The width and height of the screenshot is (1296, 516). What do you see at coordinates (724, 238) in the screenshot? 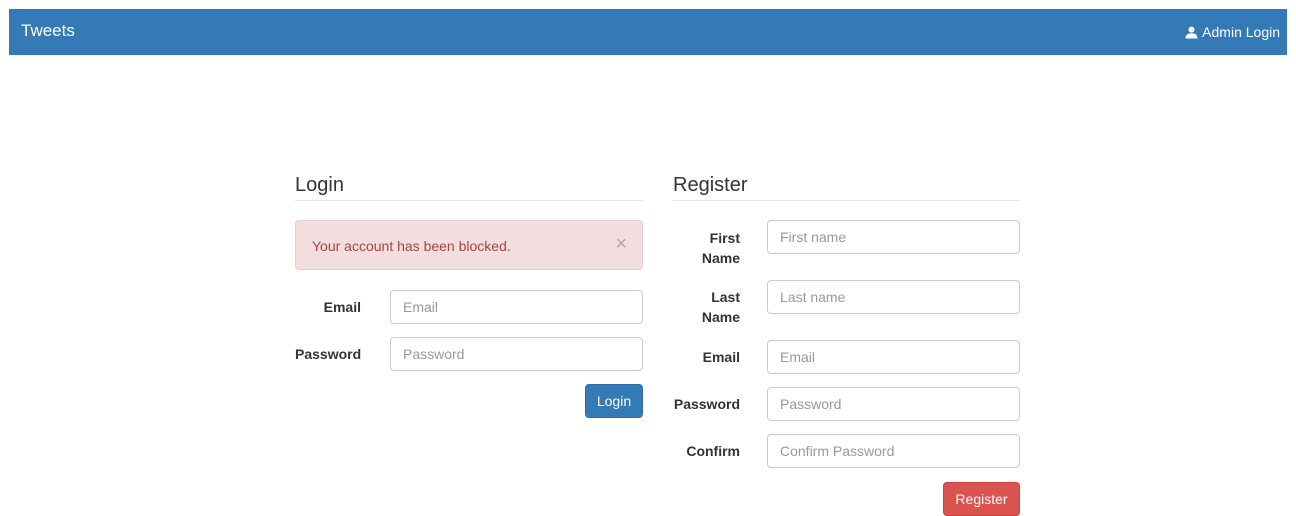
I see `first-name-label-line1: First` at bounding box center [724, 238].